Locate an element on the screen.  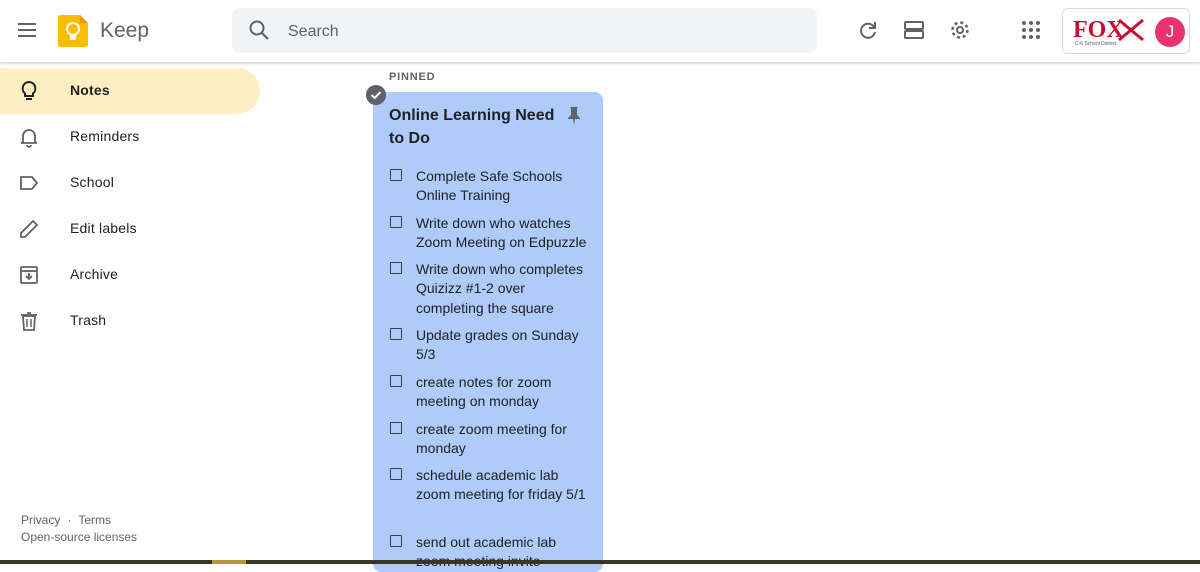
sidebar-item-reminders: Reminders is located at coordinates (130, 137).